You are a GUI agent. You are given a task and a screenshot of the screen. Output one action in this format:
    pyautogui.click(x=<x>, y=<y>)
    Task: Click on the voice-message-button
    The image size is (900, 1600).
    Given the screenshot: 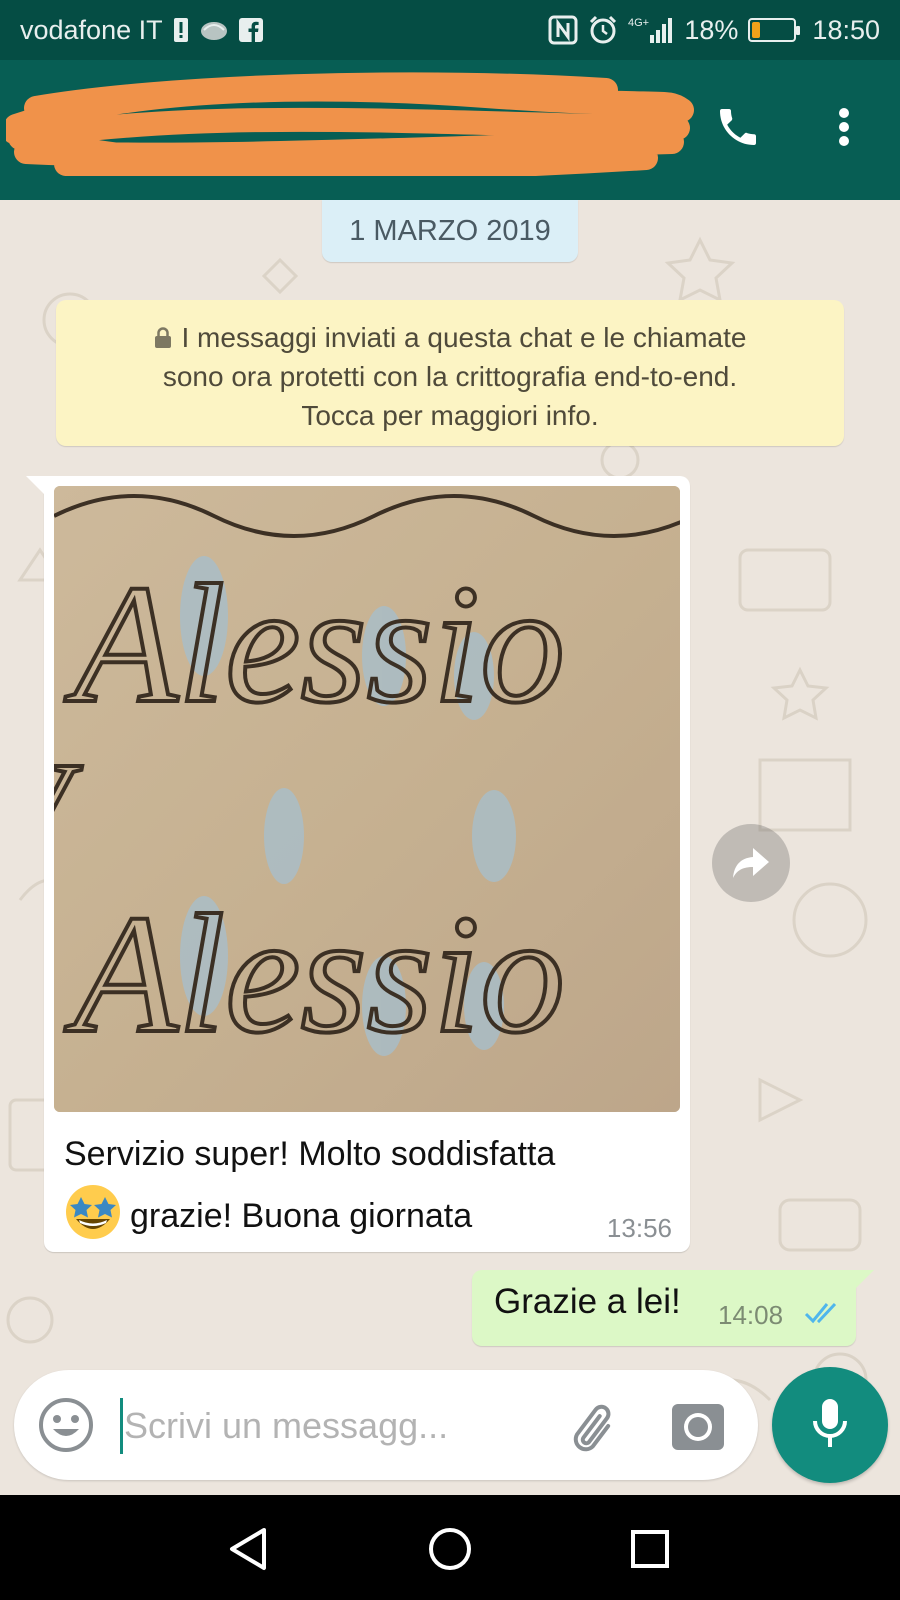 What is the action you would take?
    pyautogui.click(x=830, y=1425)
    